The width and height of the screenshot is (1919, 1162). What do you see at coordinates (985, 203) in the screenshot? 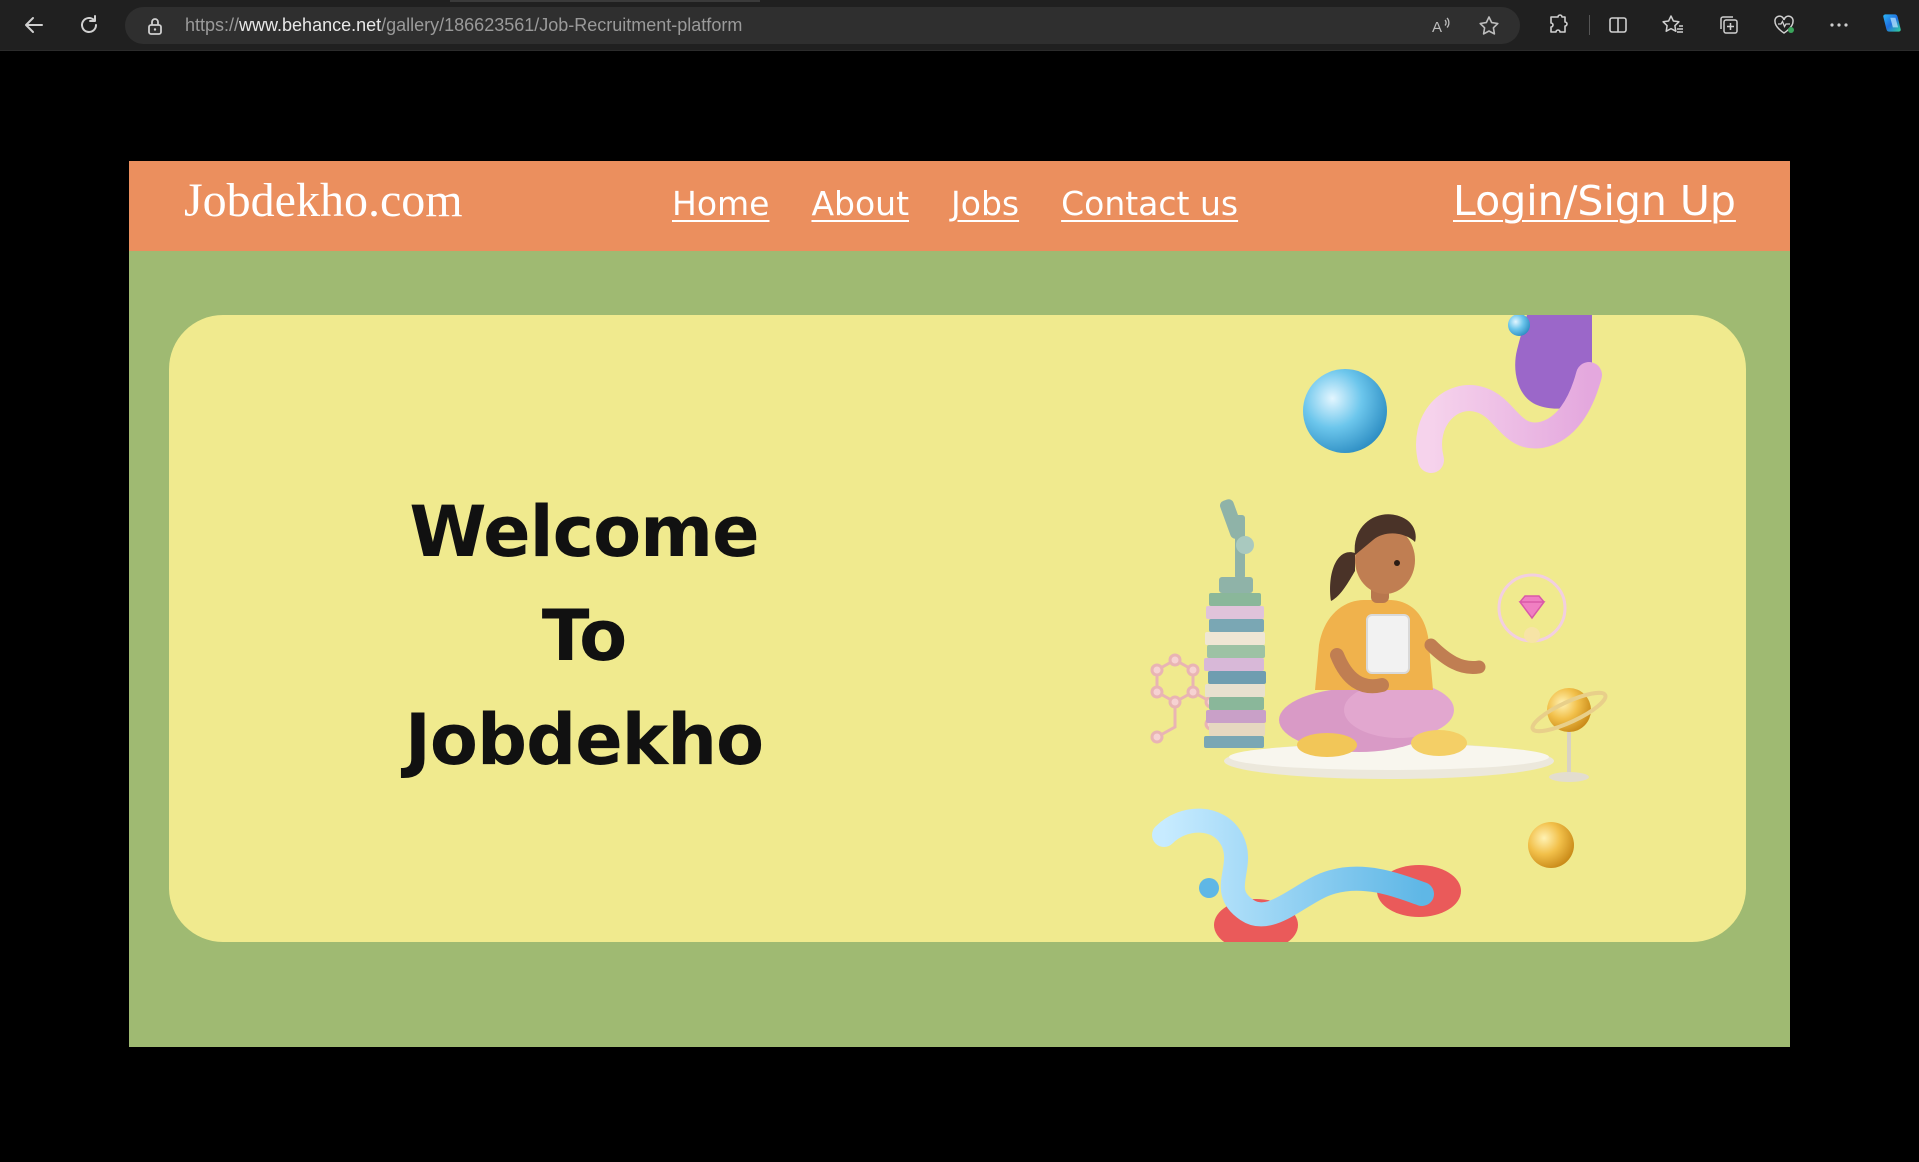
I see `nav-jobs: Jobs` at bounding box center [985, 203].